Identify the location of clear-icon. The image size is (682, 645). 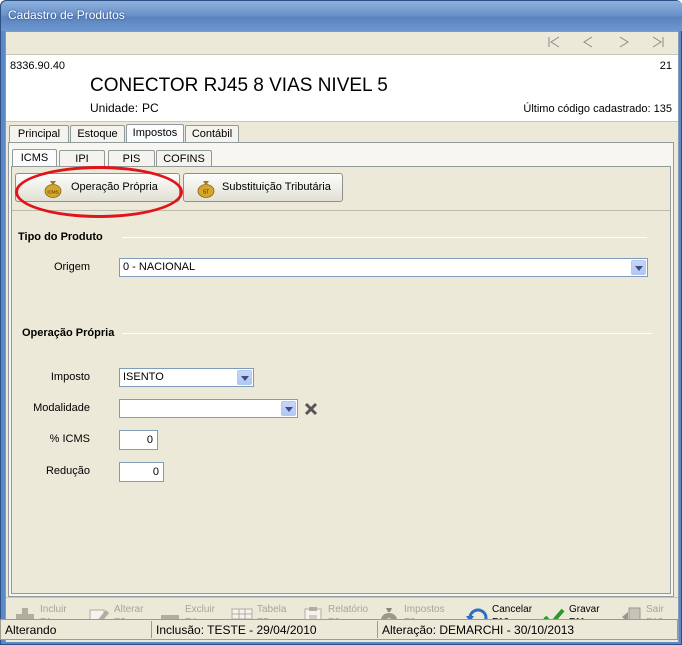
(311, 409).